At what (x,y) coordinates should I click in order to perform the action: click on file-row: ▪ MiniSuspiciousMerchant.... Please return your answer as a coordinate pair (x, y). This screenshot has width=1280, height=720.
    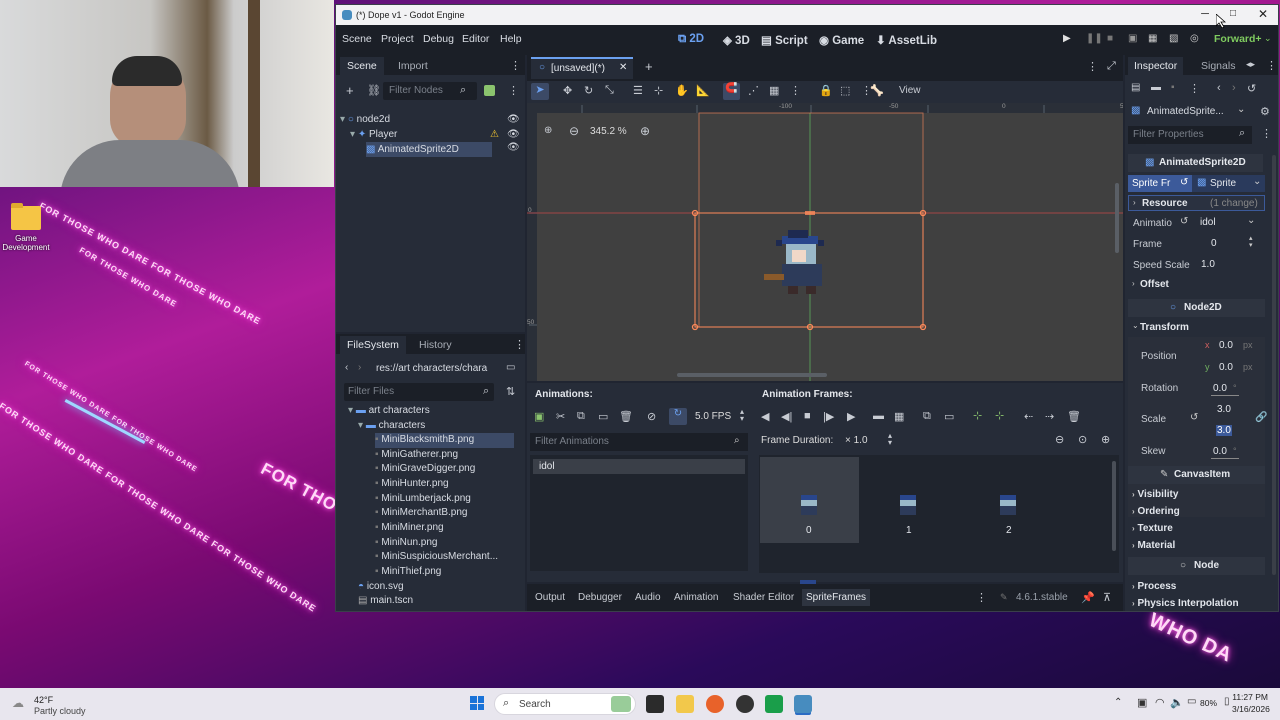
    Looking at the image, I should click on (436, 557).